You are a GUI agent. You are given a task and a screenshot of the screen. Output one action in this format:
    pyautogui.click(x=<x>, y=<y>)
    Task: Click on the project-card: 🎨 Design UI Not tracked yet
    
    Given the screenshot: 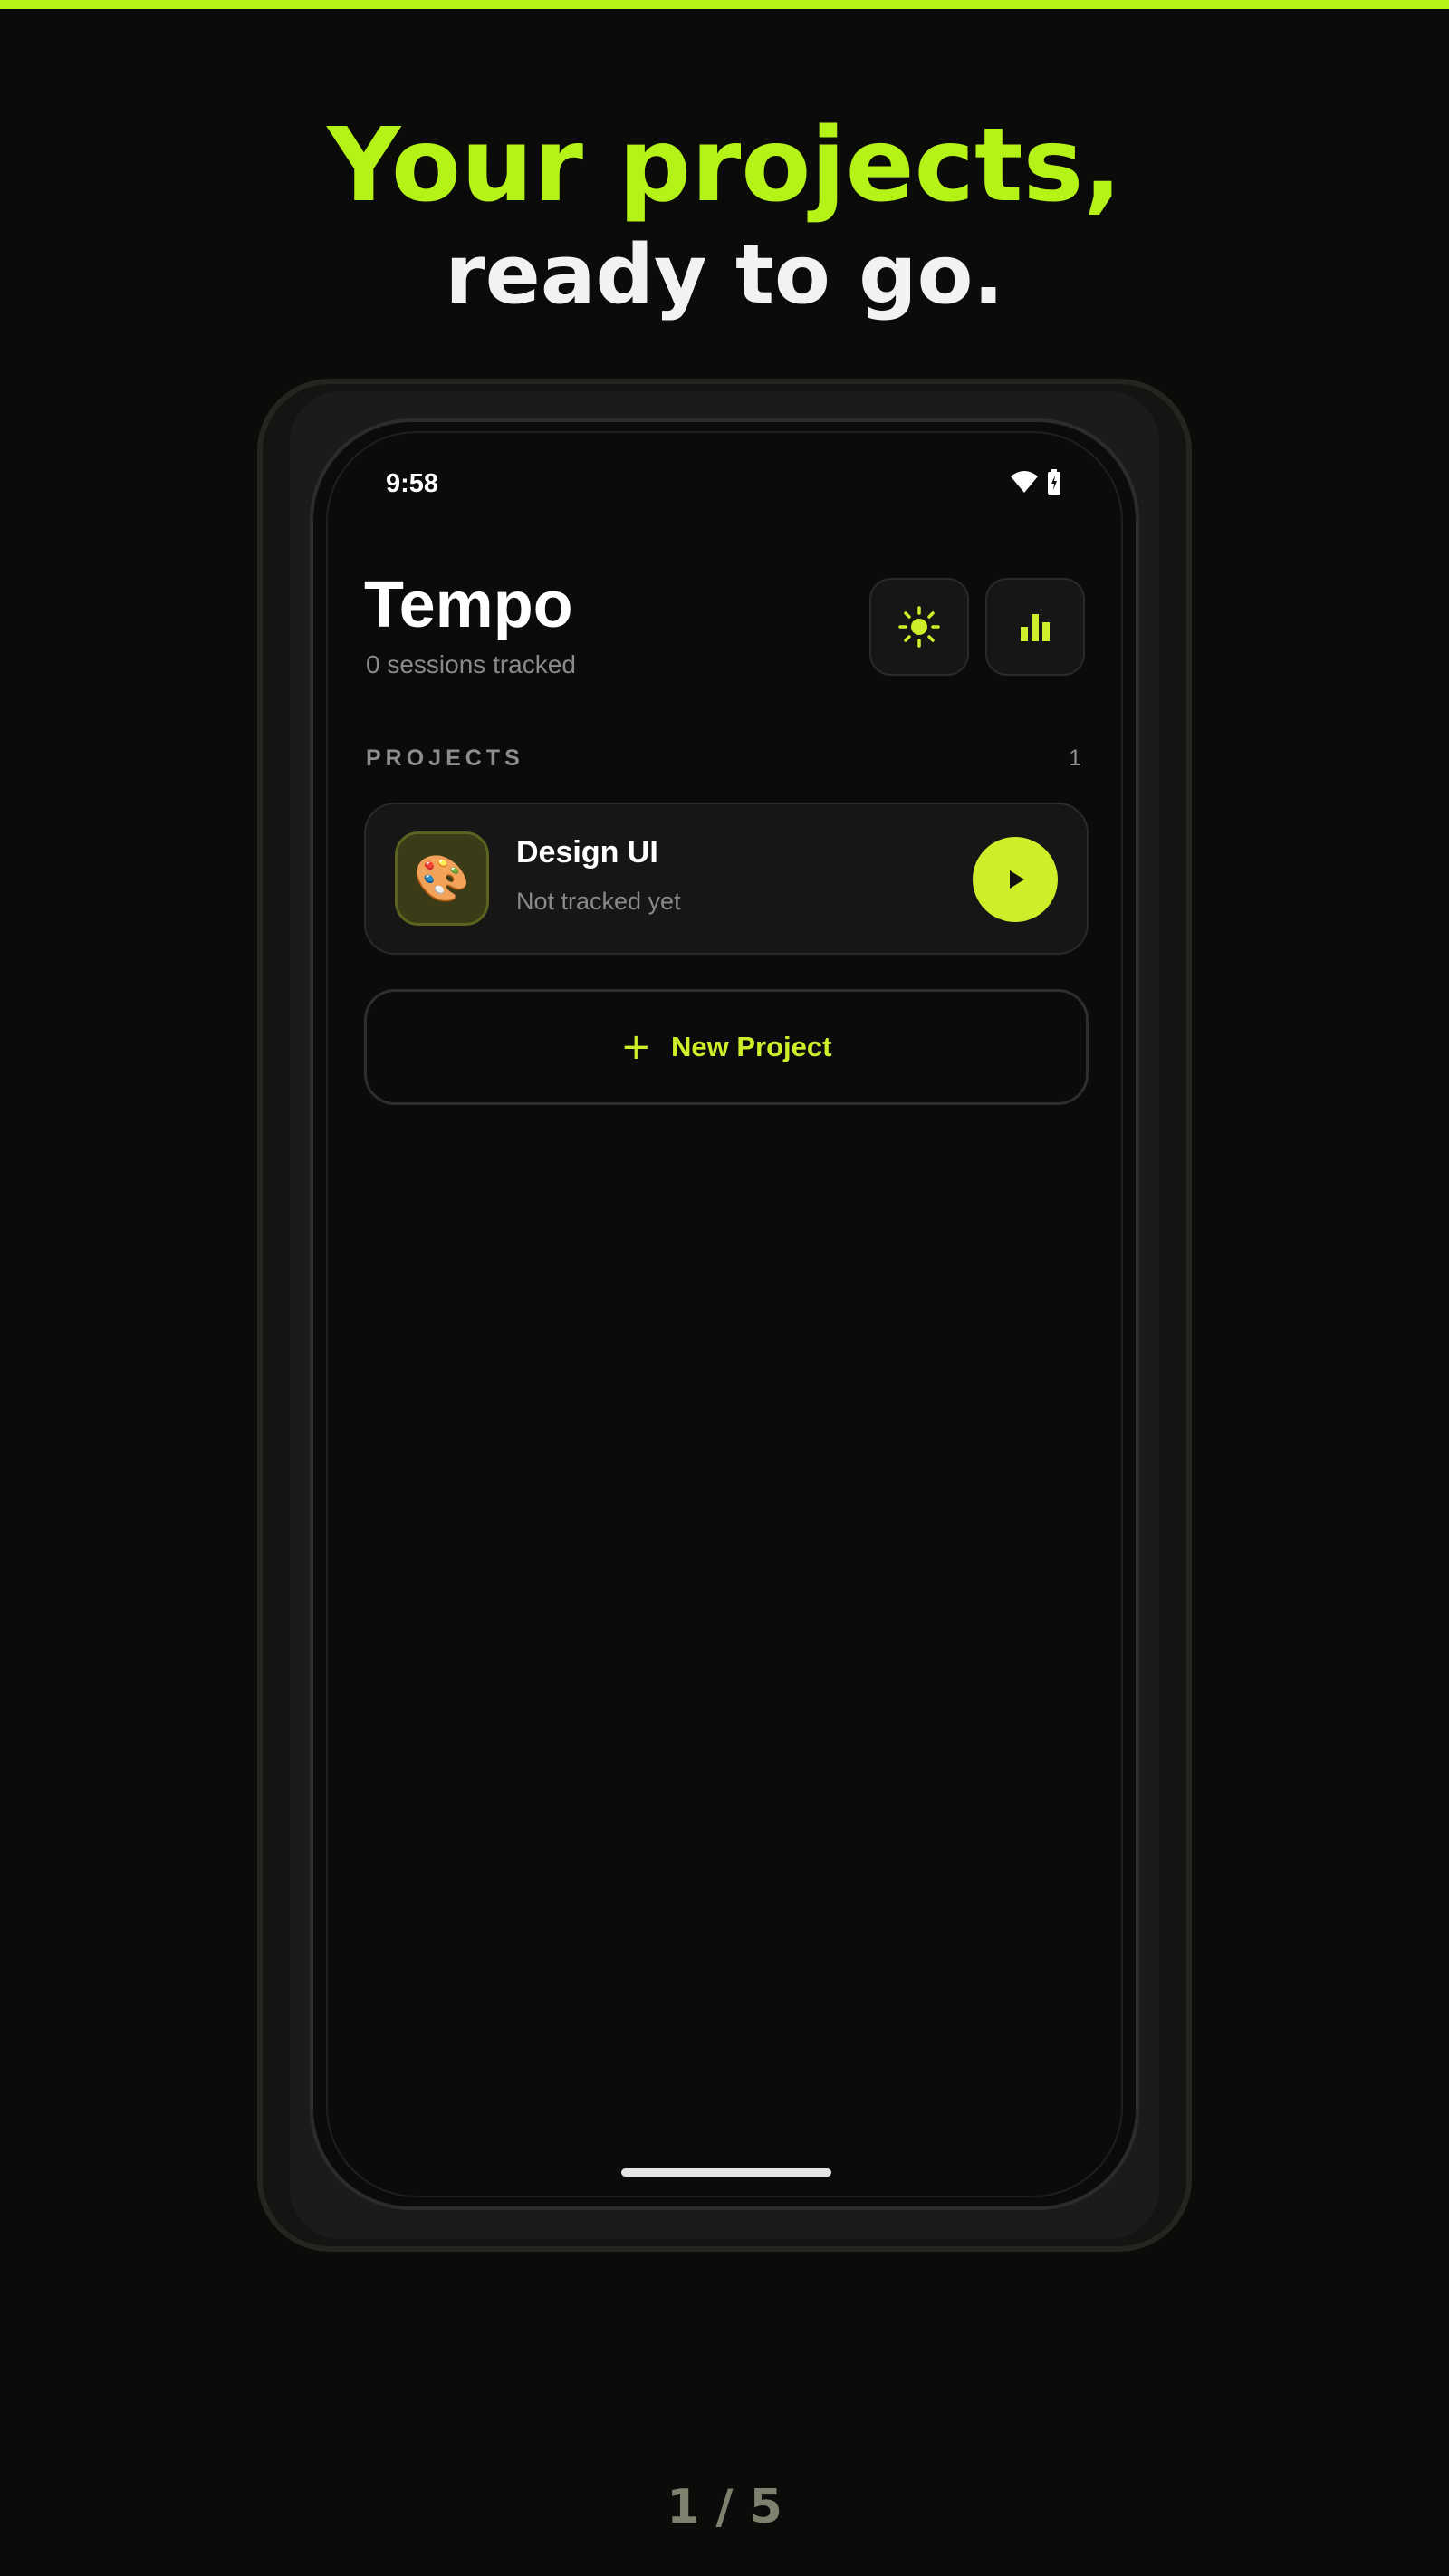 What is the action you would take?
    pyautogui.click(x=726, y=879)
    